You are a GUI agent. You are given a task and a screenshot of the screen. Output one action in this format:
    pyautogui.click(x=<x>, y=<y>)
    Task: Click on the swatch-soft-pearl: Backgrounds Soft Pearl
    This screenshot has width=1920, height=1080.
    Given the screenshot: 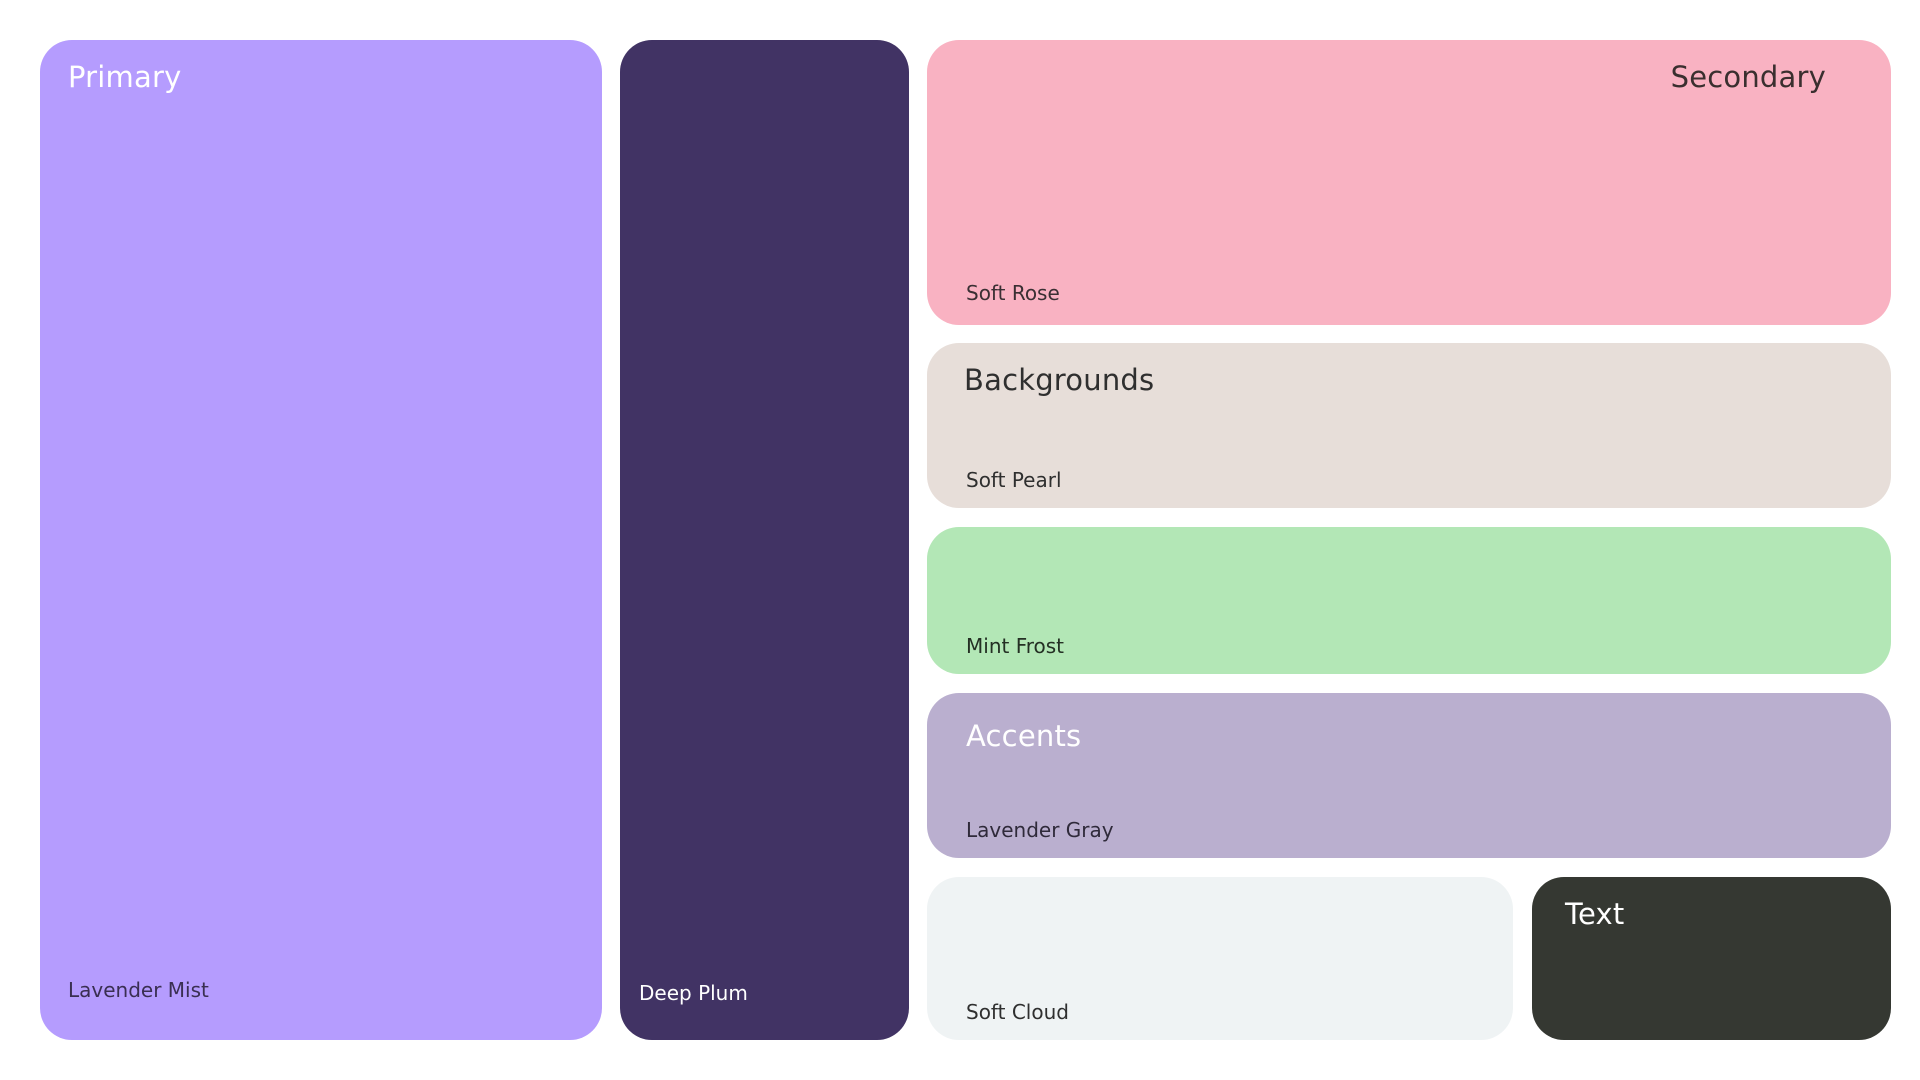 What is the action you would take?
    pyautogui.click(x=1409, y=425)
    